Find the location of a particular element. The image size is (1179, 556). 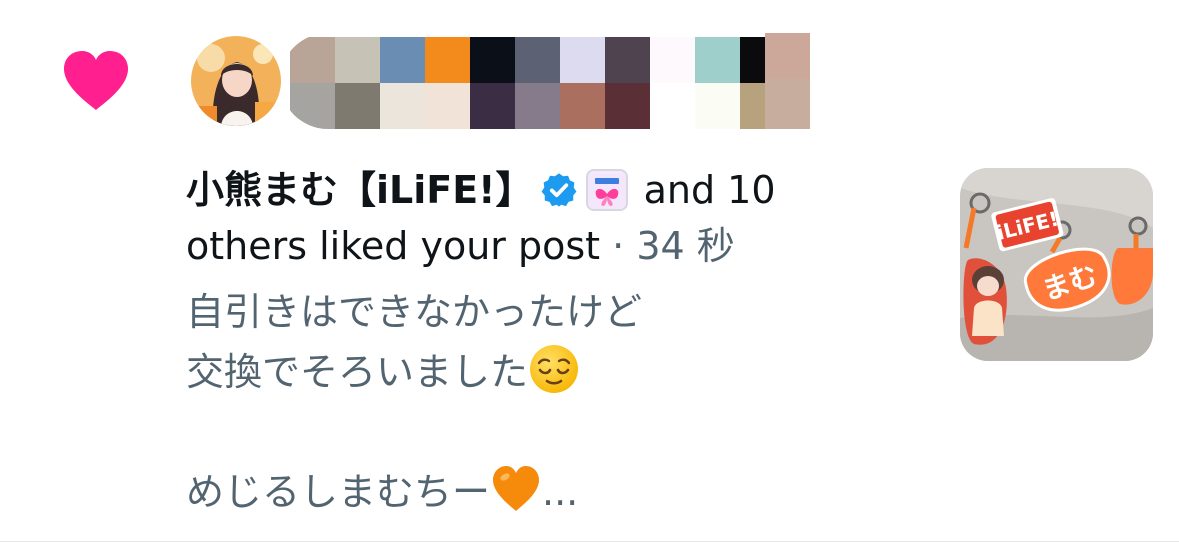

liker-avatars is located at coordinates (508, 83).